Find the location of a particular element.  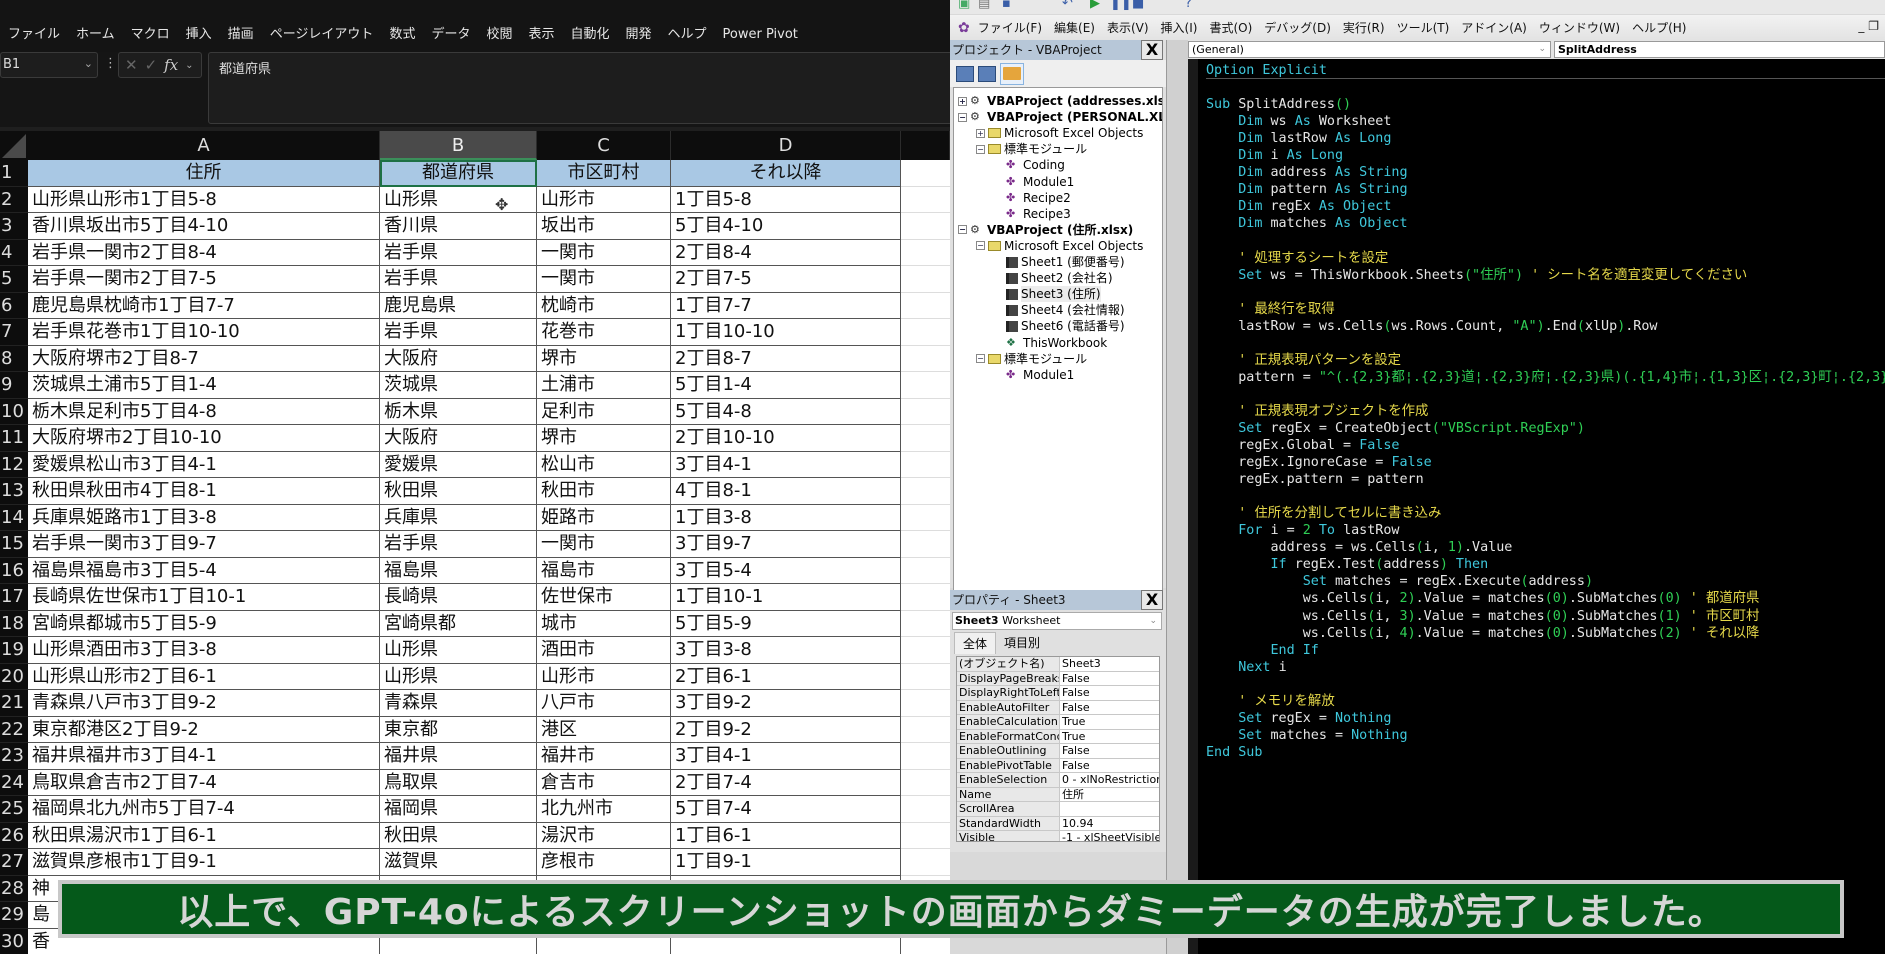

code-line: ' 処理するシートを設定 is located at coordinates (1545, 258).